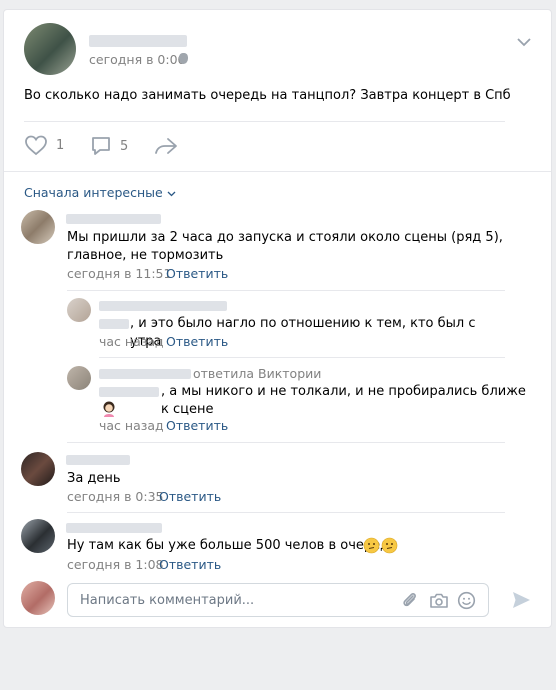 This screenshot has width=556, height=690. What do you see at coordinates (183, 58) in the screenshot?
I see `apple-icon` at bounding box center [183, 58].